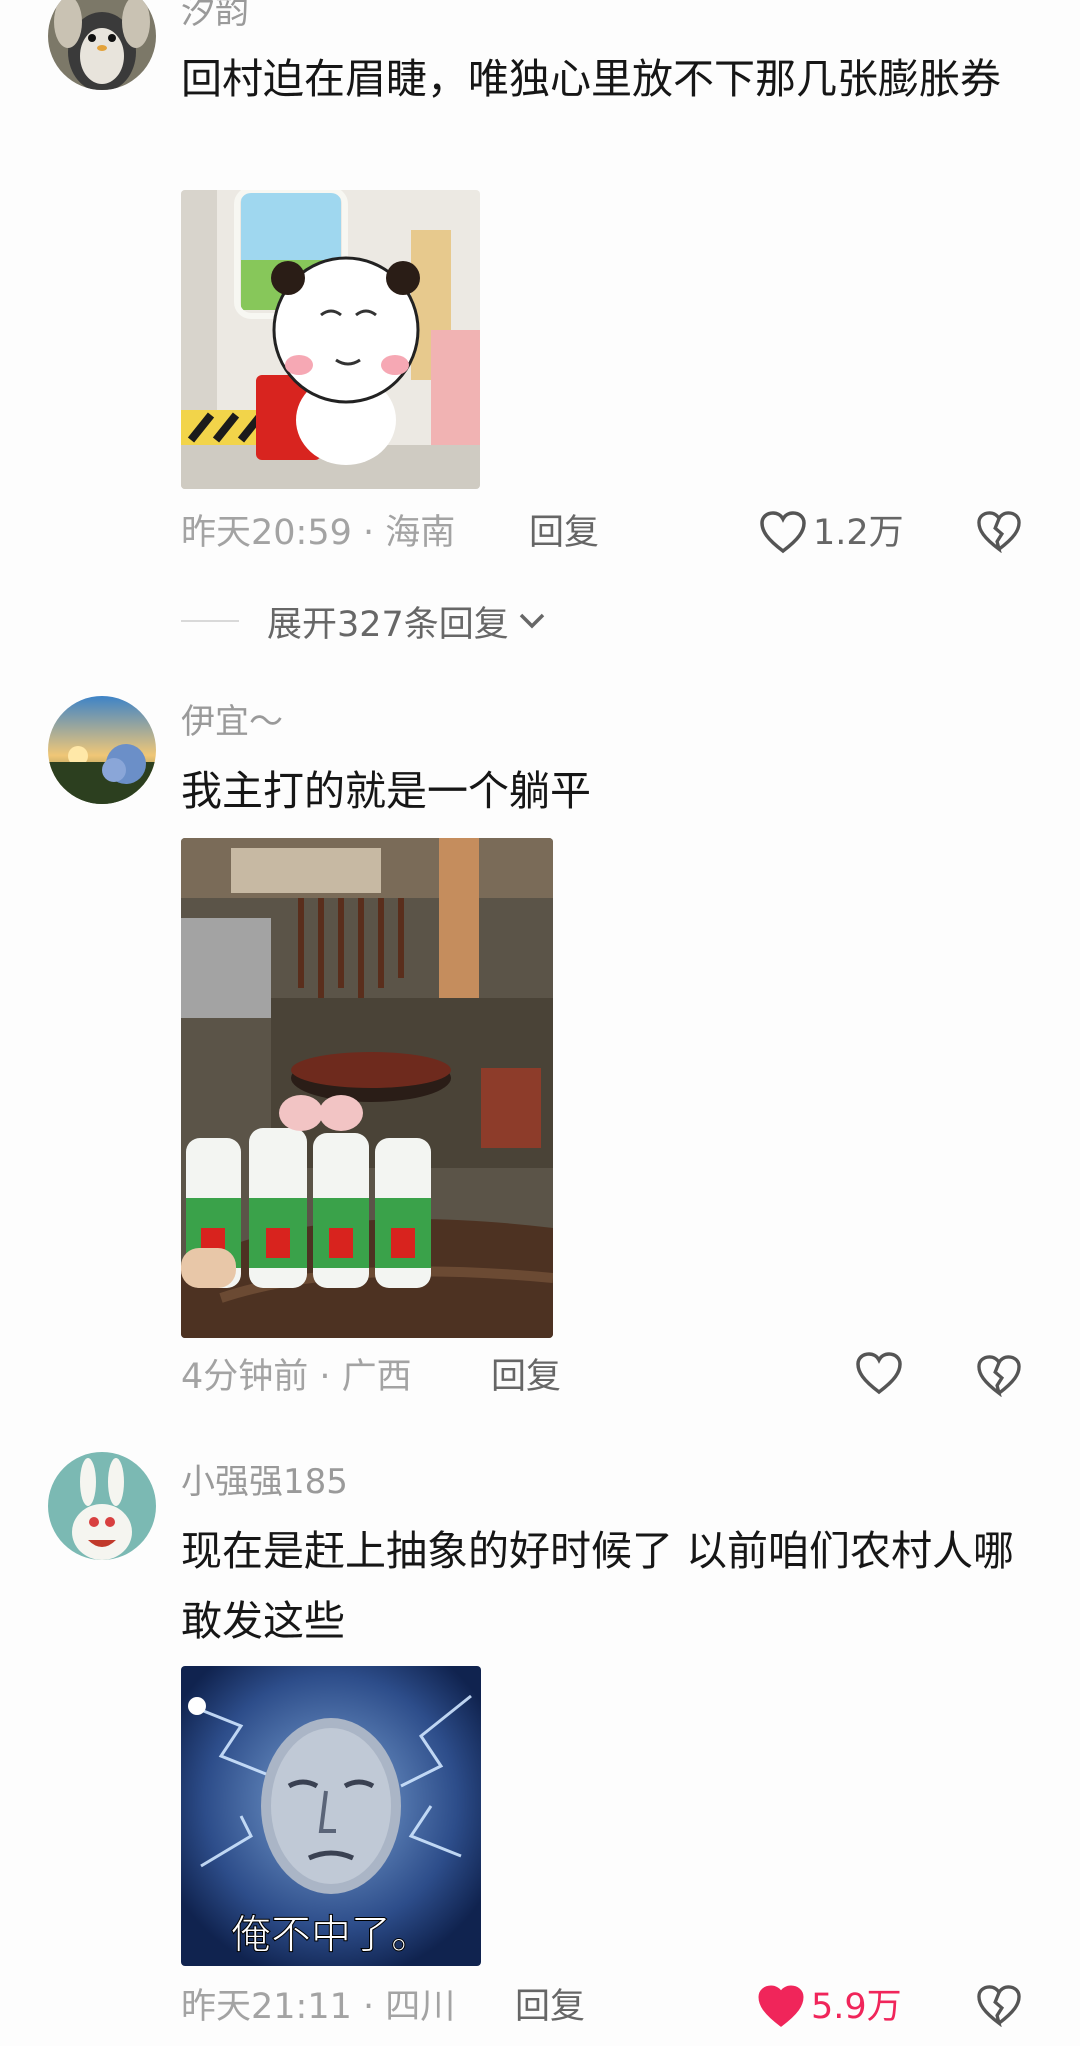 This screenshot has height=2046, width=1080. I want to click on time-location: 昨天21:11 · 四川, so click(318, 2007).